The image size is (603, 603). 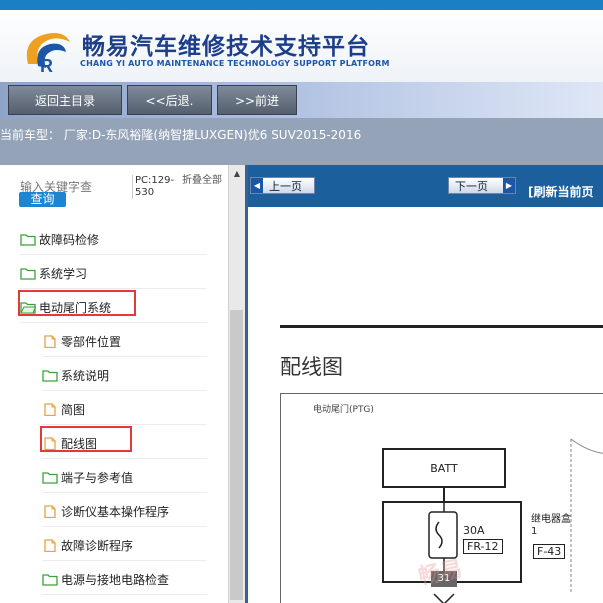 What do you see at coordinates (91, 342) in the screenshot?
I see `tree-item-label: 零部件位置` at bounding box center [91, 342].